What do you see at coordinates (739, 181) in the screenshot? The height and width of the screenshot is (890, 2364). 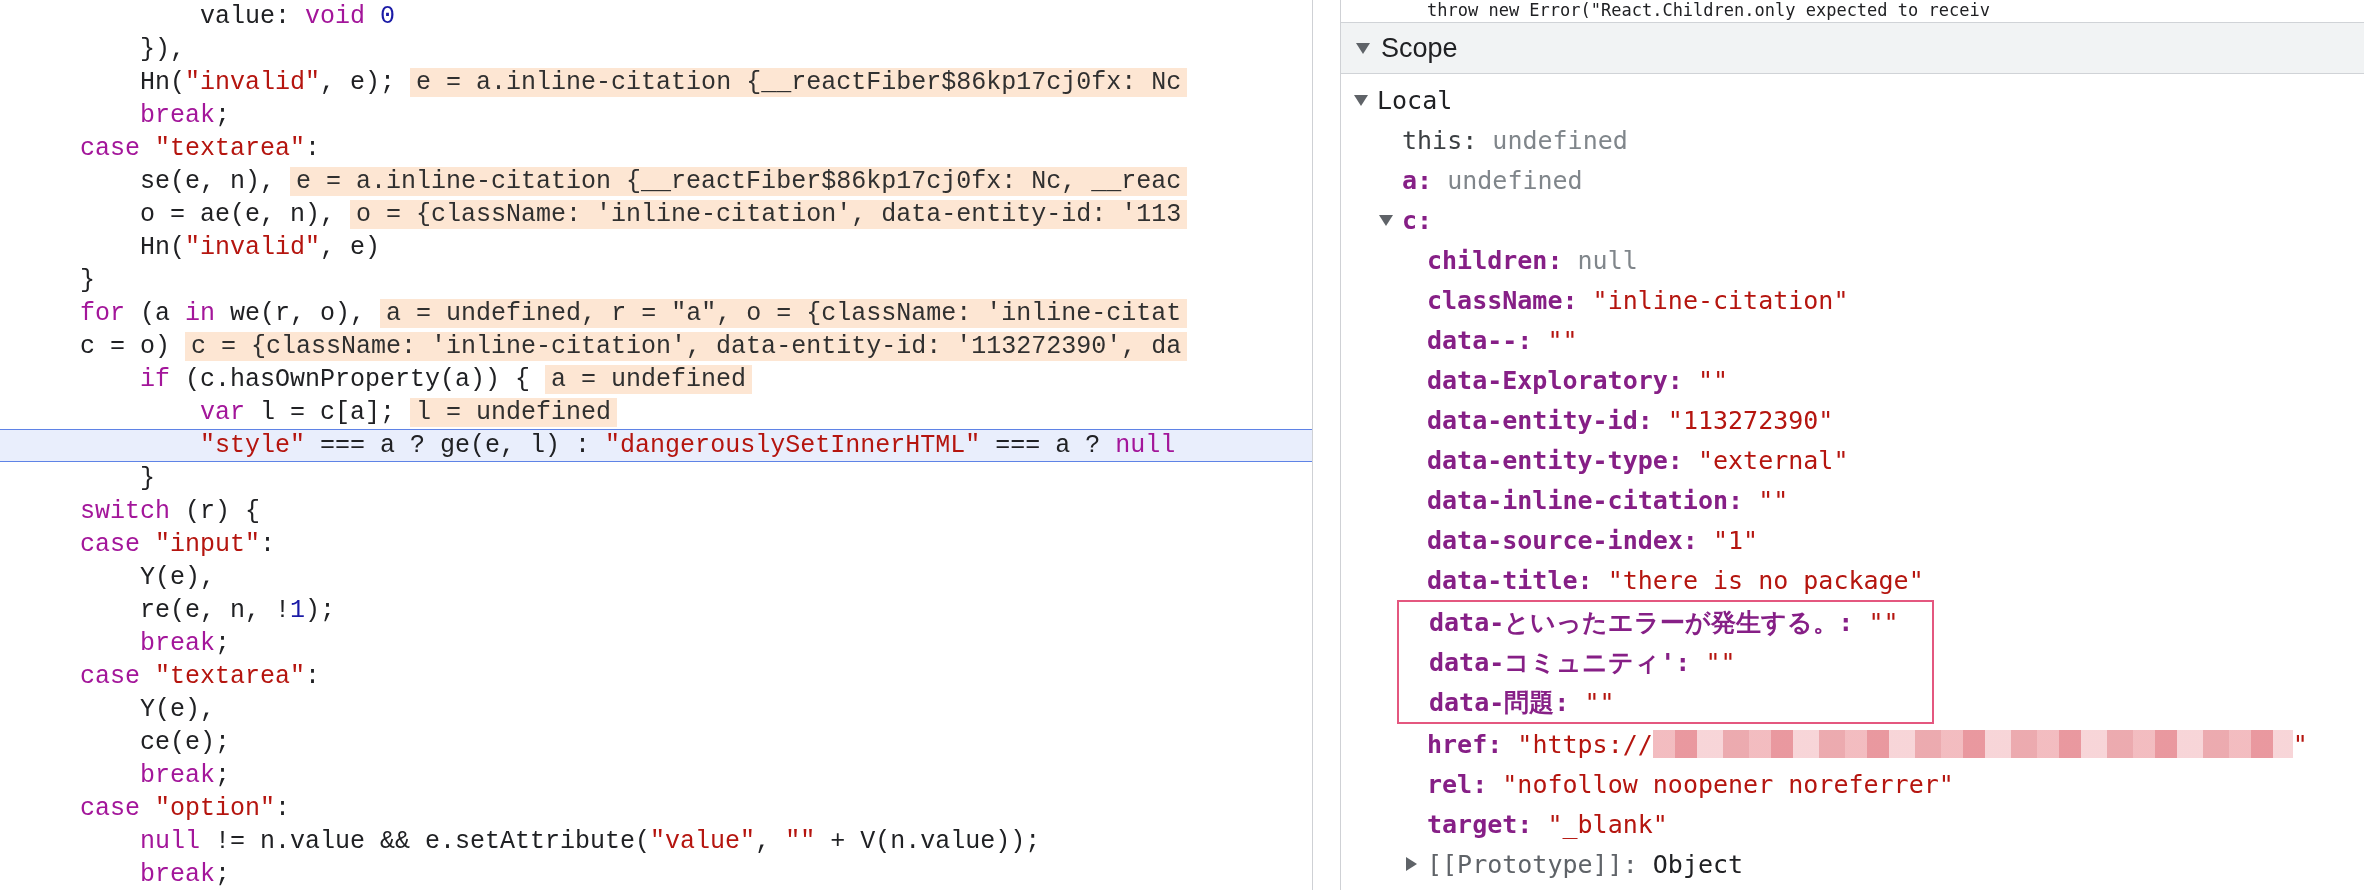 I see `inline-value: e = a.inline-citation {__reactFiber$86kp17cj0fx: Nc, __reac` at bounding box center [739, 181].